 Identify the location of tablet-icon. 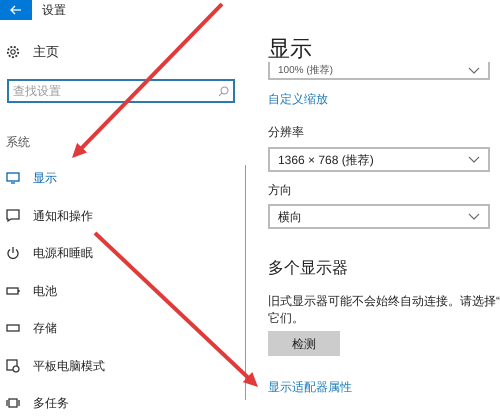
(13, 365).